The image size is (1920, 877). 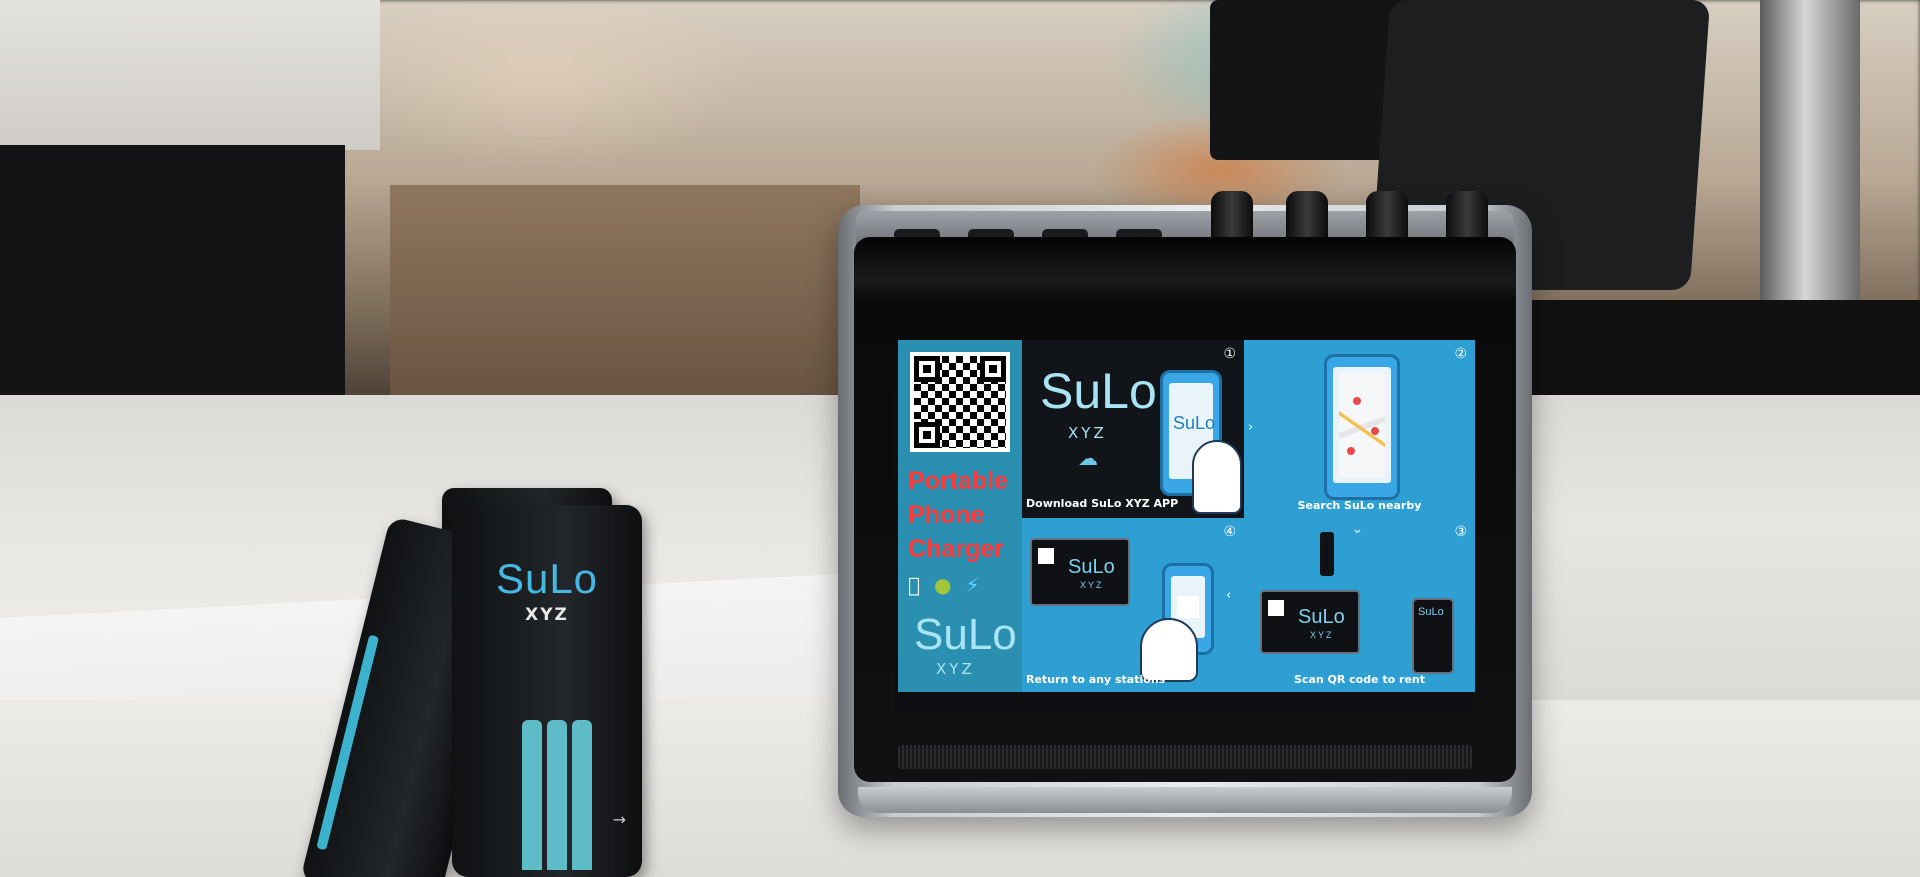 I want to click on phone-map-illustration, so click(x=1362, y=427).